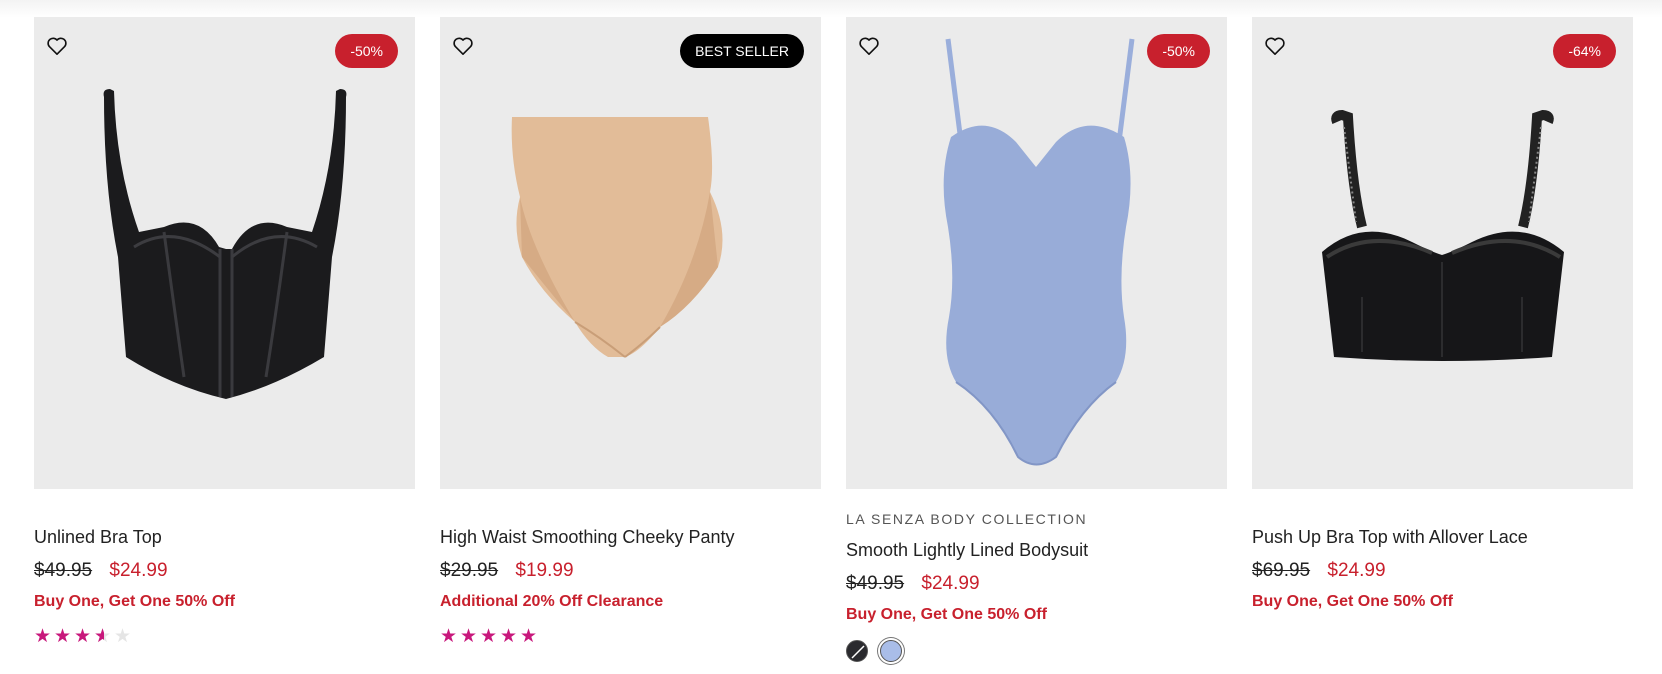 The height and width of the screenshot is (674, 1662). What do you see at coordinates (742, 51) in the screenshot?
I see `best-seller-badge: BEST SELLER` at bounding box center [742, 51].